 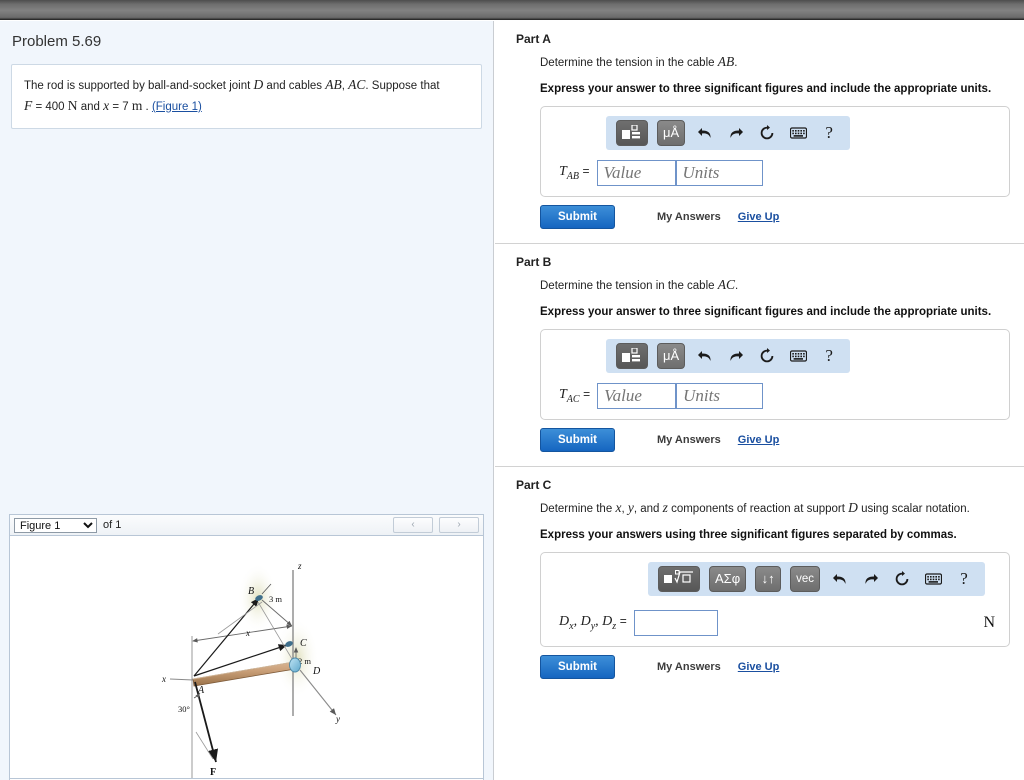 I want to click on part-b-submit-button: Submit, so click(x=577, y=439).